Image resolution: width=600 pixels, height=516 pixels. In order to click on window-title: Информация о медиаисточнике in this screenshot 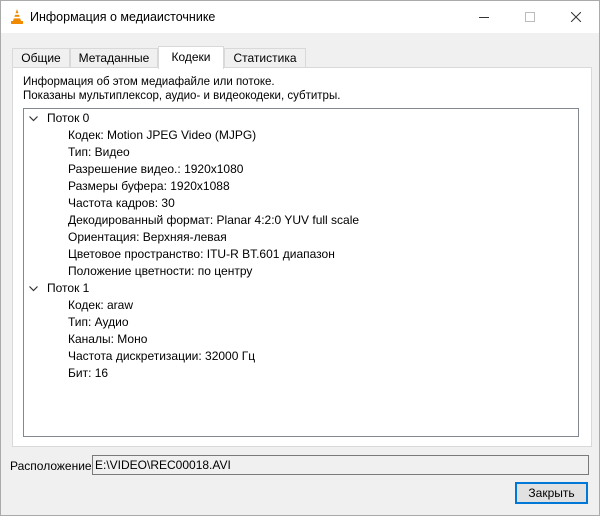, I will do `click(123, 17)`.